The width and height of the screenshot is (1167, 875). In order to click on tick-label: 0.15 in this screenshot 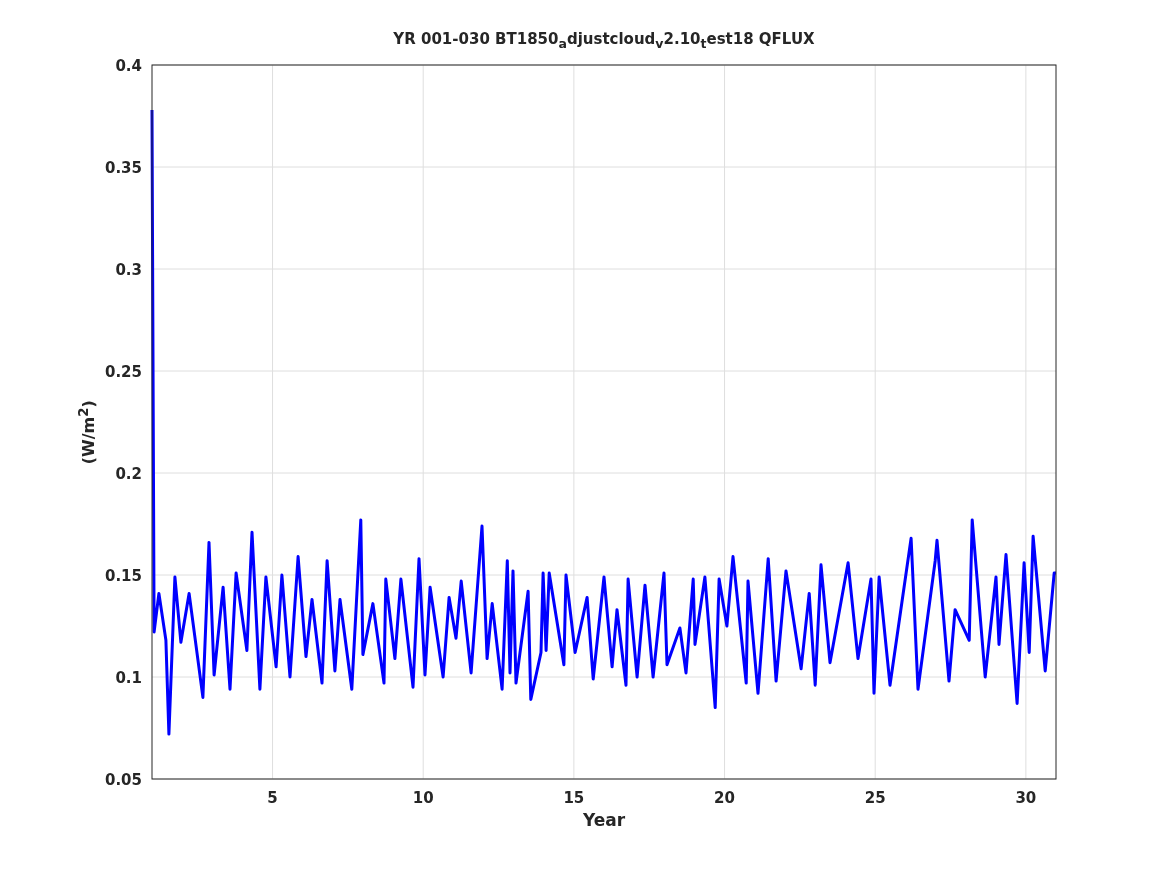, I will do `click(123, 576)`.